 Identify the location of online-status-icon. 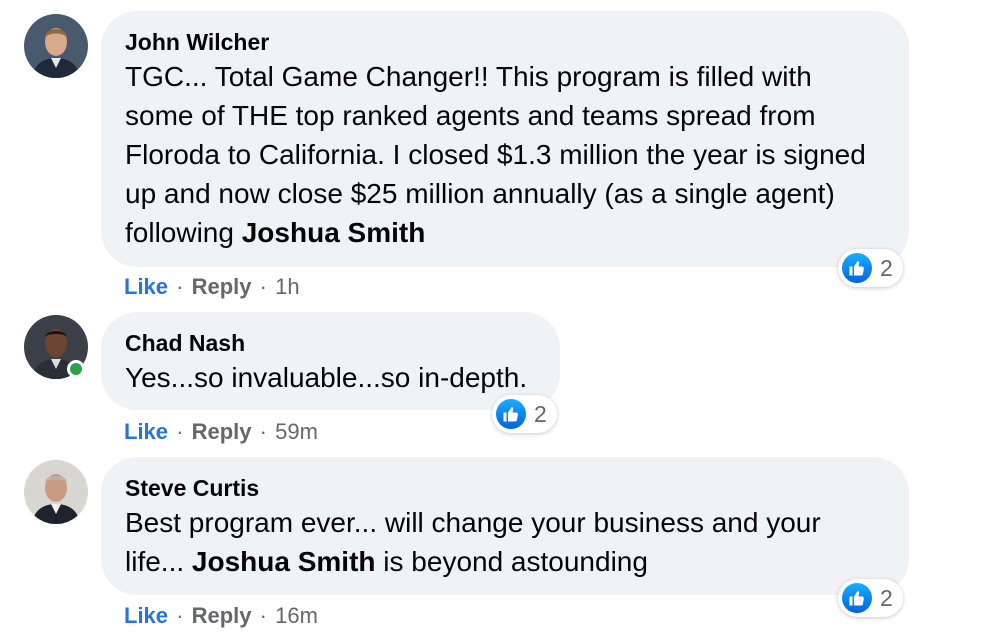
(76, 369).